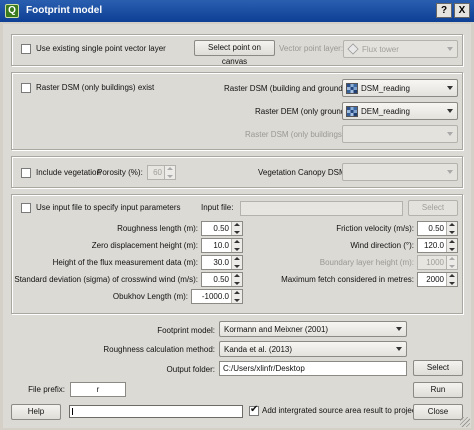 Image resolution: width=474 pixels, height=430 pixels. I want to click on vegetation-canopy-dsm-label: Vegetation Canopy DSM:, so click(303, 172).